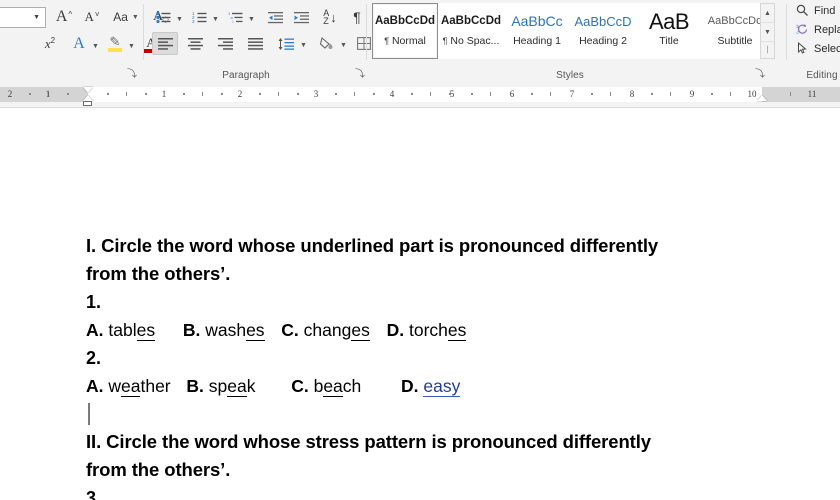 This screenshot has height=500, width=840. What do you see at coordinates (120, 17) in the screenshot?
I see `change-case-icon: Aa` at bounding box center [120, 17].